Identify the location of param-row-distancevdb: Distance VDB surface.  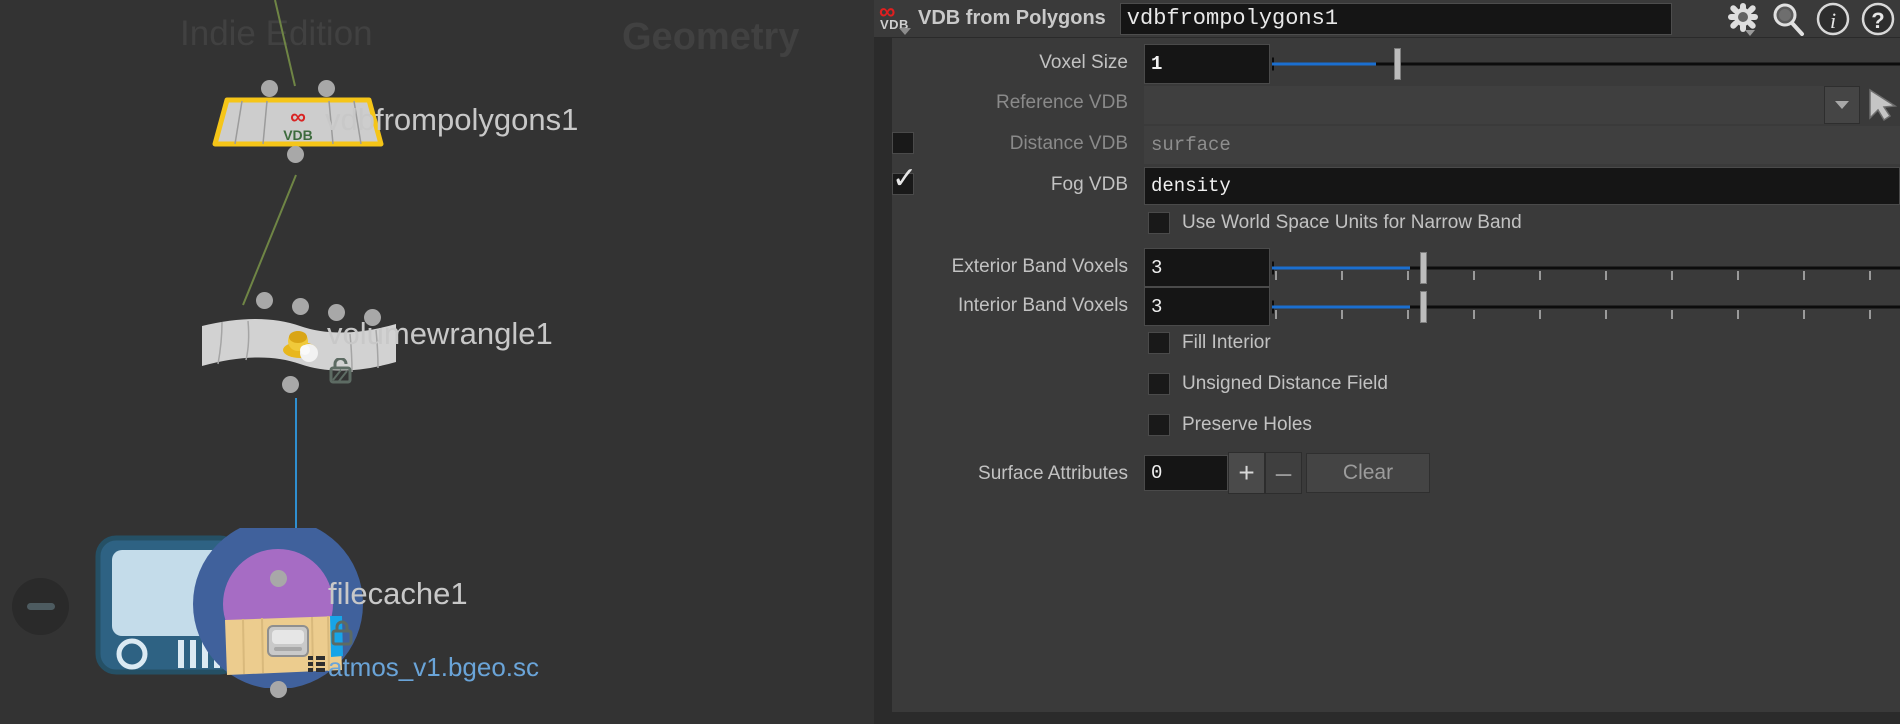
(1396, 144).